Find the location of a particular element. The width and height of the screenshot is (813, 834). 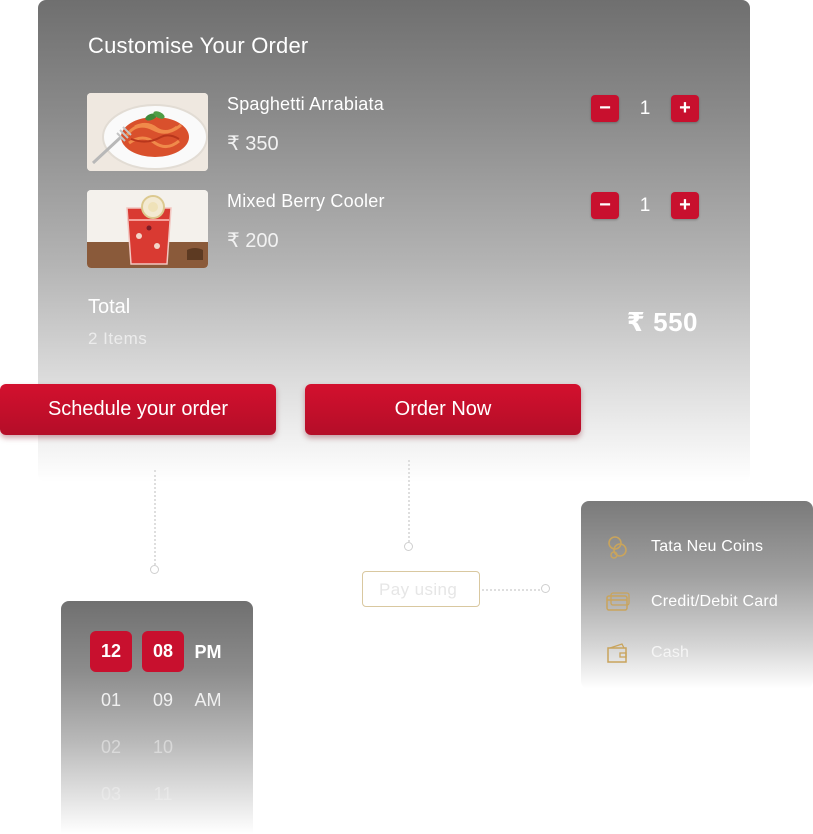

selected-period: PM is located at coordinates (208, 652).